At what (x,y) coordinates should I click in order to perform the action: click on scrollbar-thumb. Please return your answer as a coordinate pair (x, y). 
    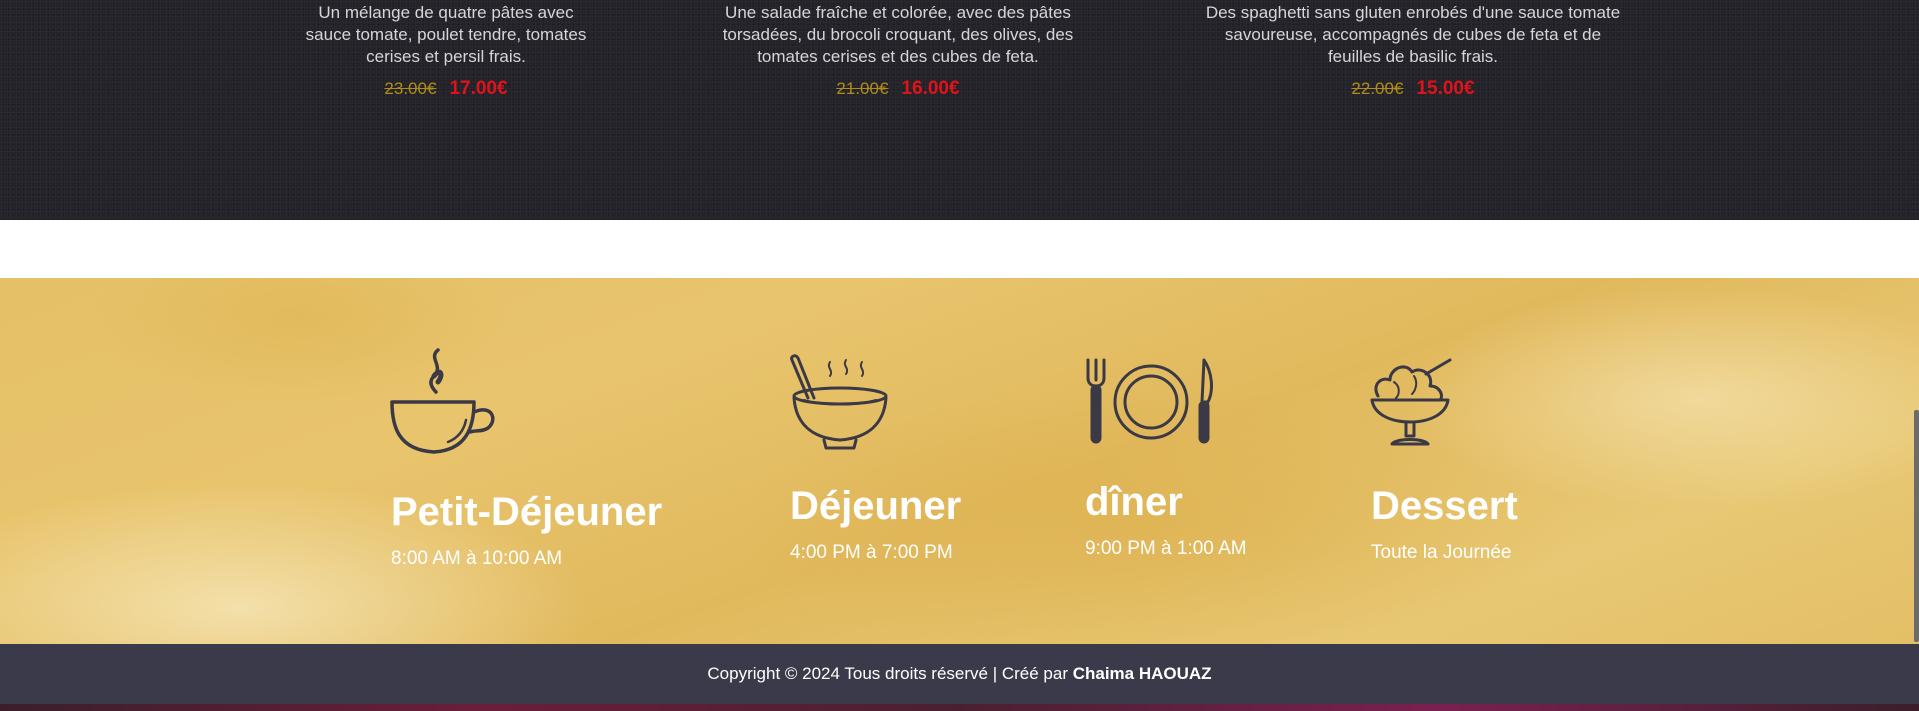
    Looking at the image, I should click on (1916, 526).